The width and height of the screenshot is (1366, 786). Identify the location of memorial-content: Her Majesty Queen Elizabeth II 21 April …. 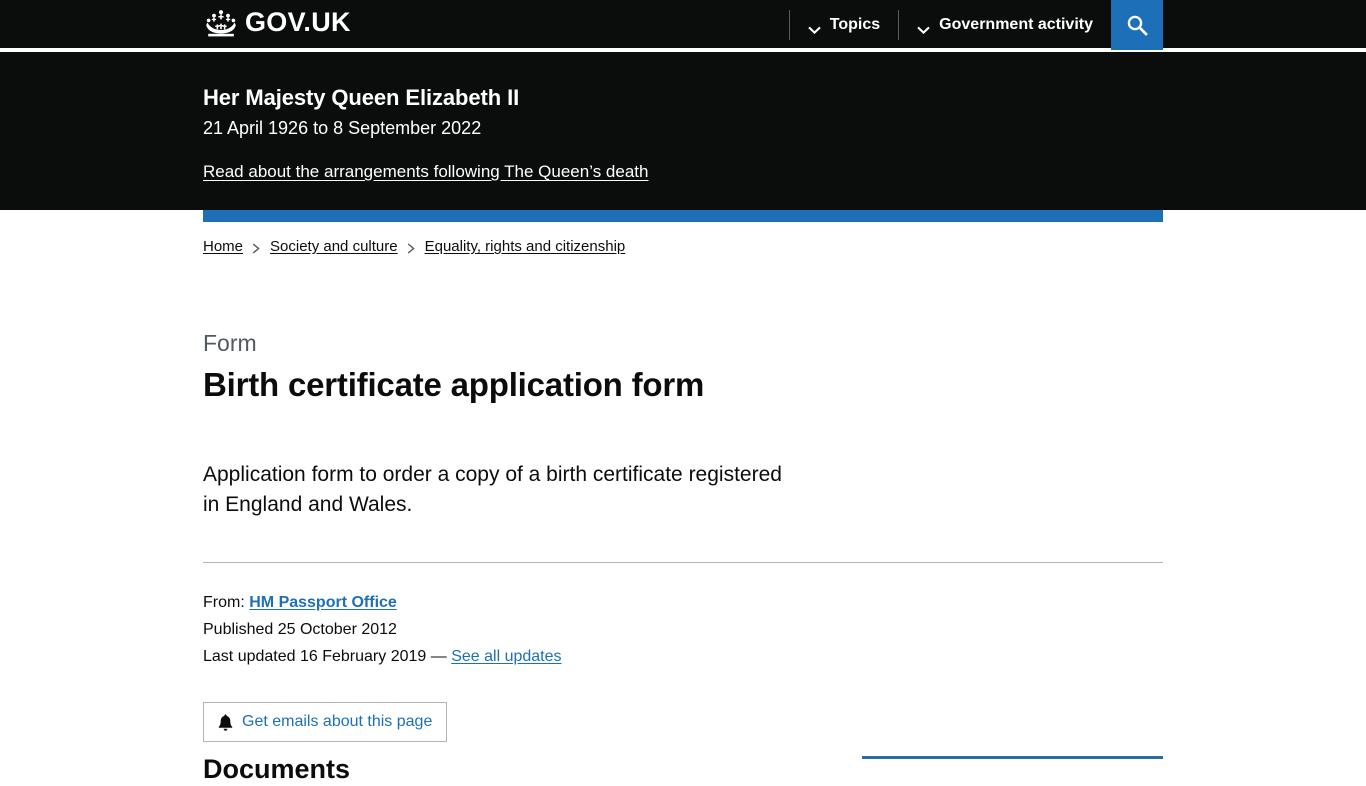
(683, 117).